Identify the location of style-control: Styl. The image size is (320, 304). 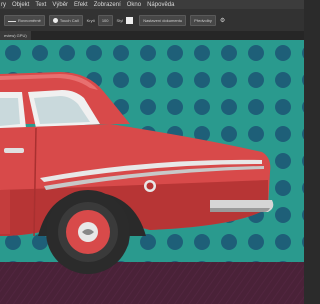
(126, 20).